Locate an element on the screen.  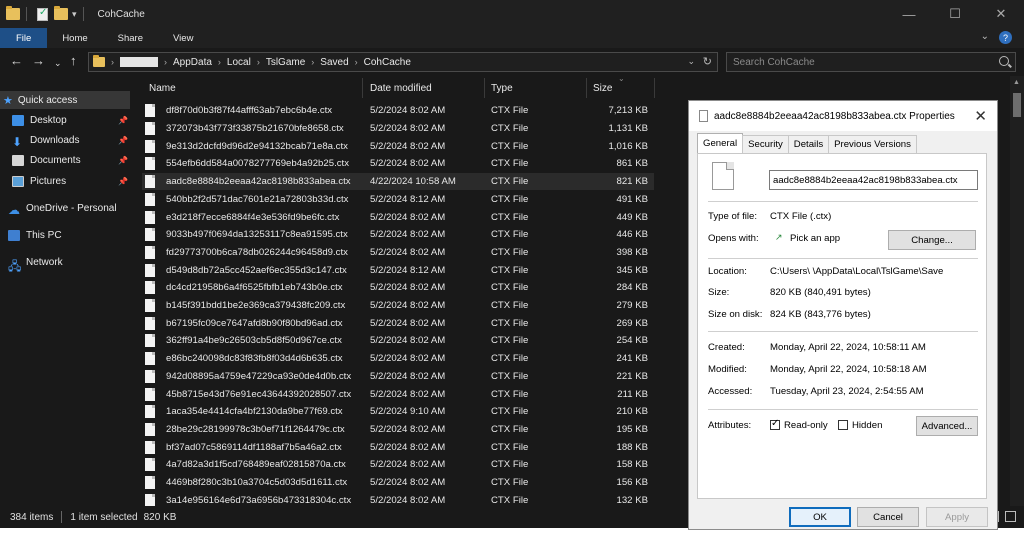
vertical-scrollbar: ▲ is located at coordinates (1017, 291).